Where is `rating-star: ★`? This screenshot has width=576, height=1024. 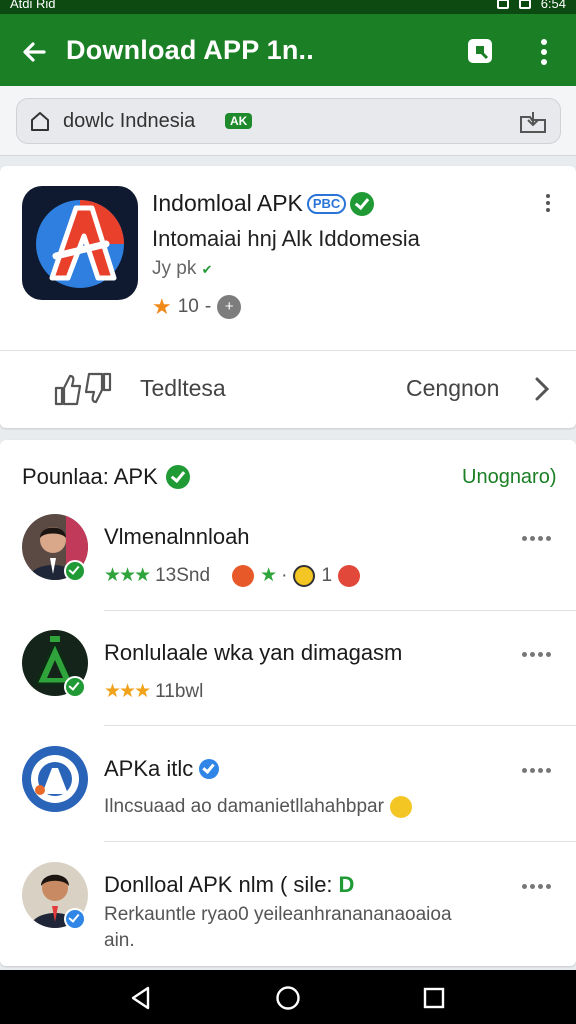
rating-star: ★ is located at coordinates (268, 575).